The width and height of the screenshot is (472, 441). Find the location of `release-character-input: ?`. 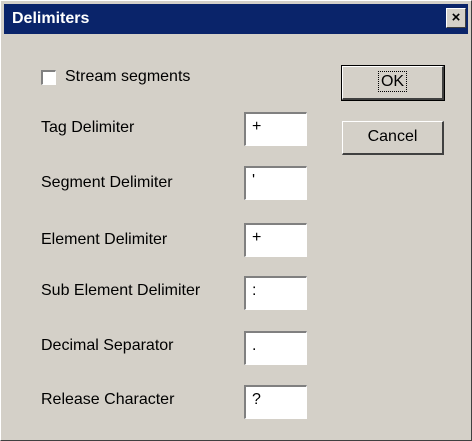

release-character-input: ? is located at coordinates (275, 402).